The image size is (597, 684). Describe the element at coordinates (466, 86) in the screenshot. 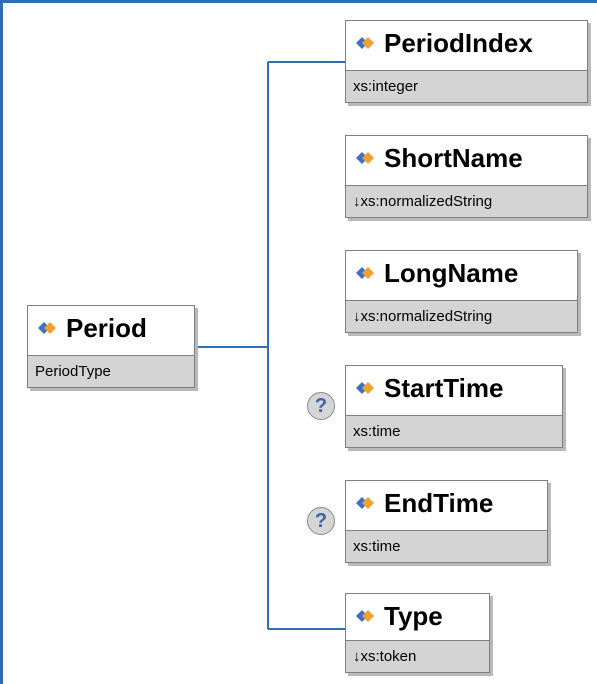

I see `child-node-type: xs:integer` at that location.